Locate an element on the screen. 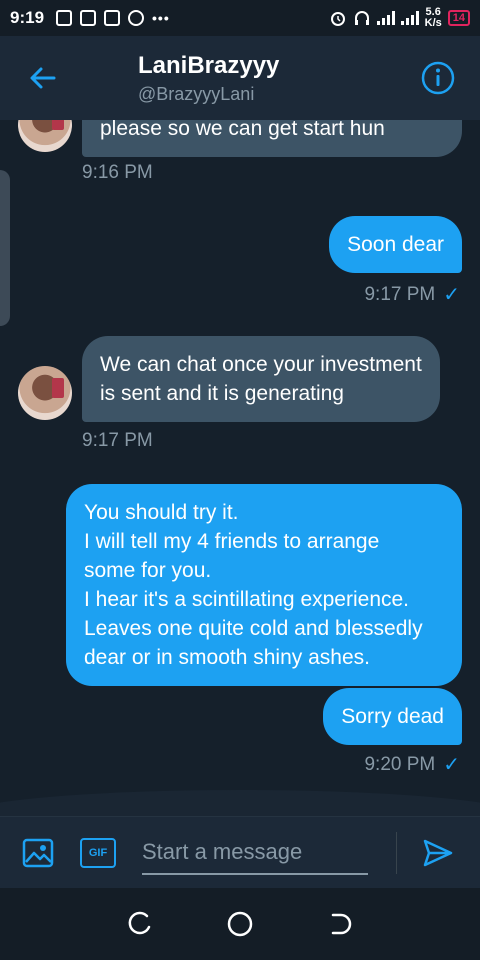 The height and width of the screenshot is (960, 480). timestamp-text: 9:16 PM is located at coordinates (117, 172).